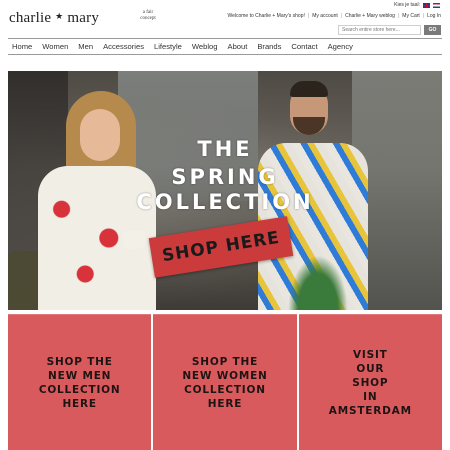  Describe the element at coordinates (83, 18) in the screenshot. I see `logo-text-2: mary` at that location.